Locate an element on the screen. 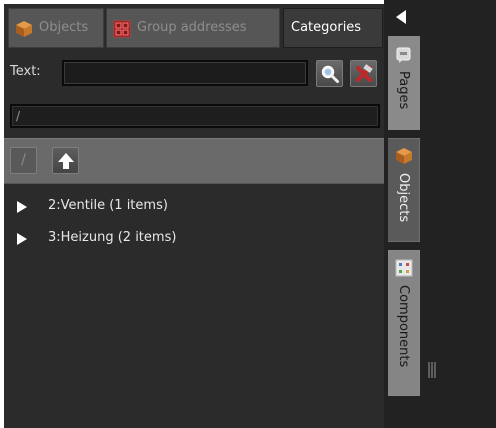 This screenshot has height=428, width=496. clear-icon is located at coordinates (364, 73).